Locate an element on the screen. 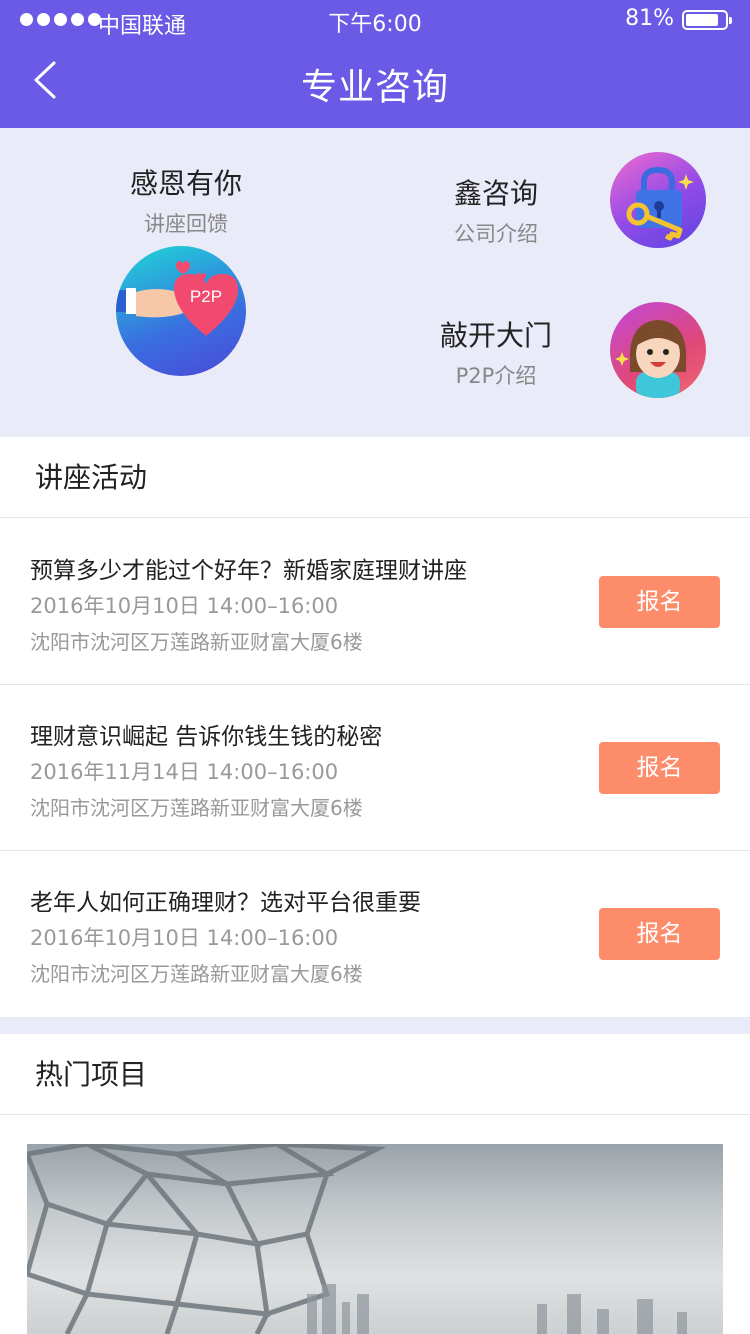 The width and height of the screenshot is (750, 1334). tile-p2p-intro: 敲开大门 P2P介绍 is located at coordinates (564, 345).